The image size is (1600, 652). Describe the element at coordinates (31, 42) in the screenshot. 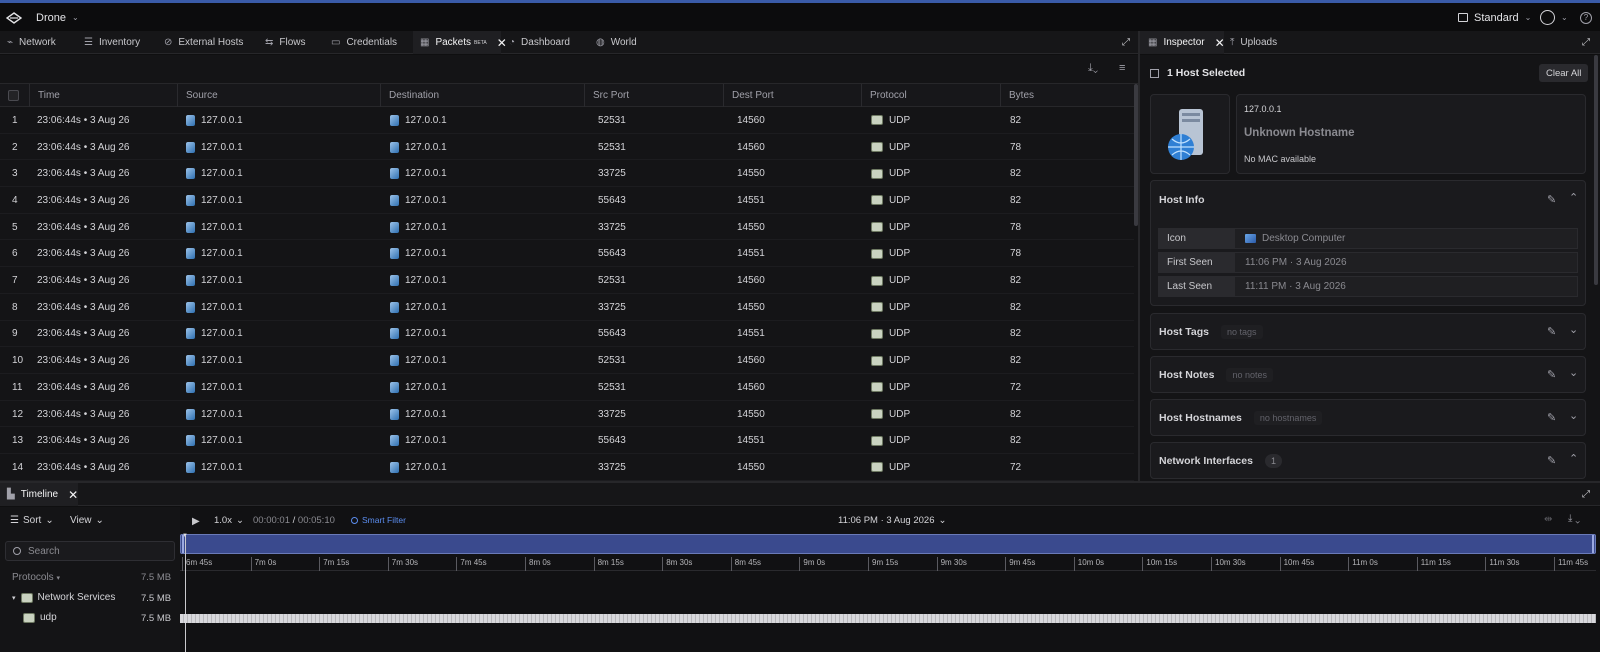

I see `tab-network: ⌁ Network` at that location.